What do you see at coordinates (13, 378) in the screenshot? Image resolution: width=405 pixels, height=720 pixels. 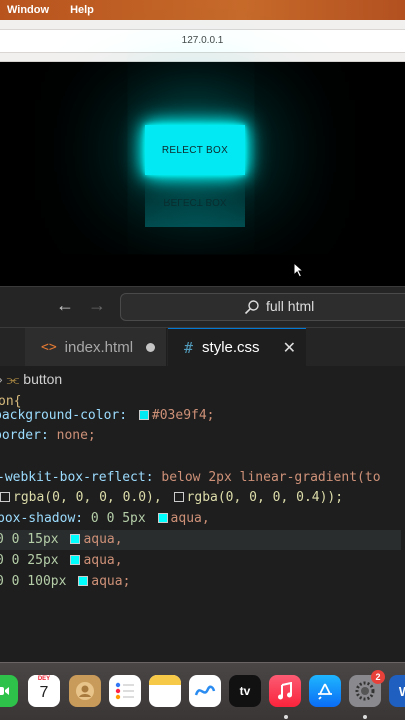 I see `symbol-icon: ⫘` at bounding box center [13, 378].